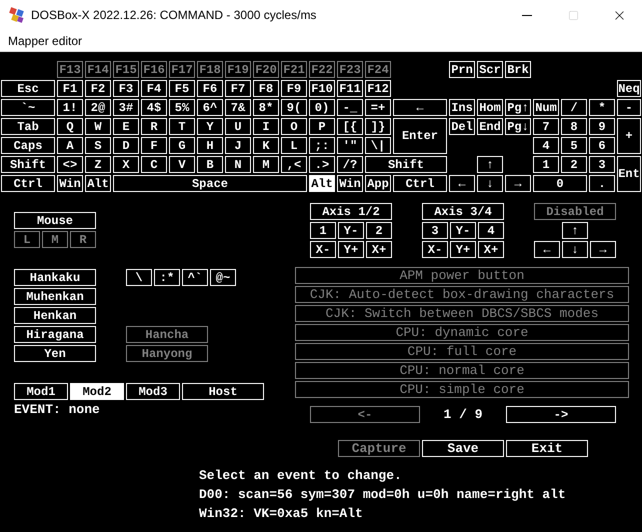 This screenshot has width=642, height=532. I want to click on key: 4, so click(546, 145).